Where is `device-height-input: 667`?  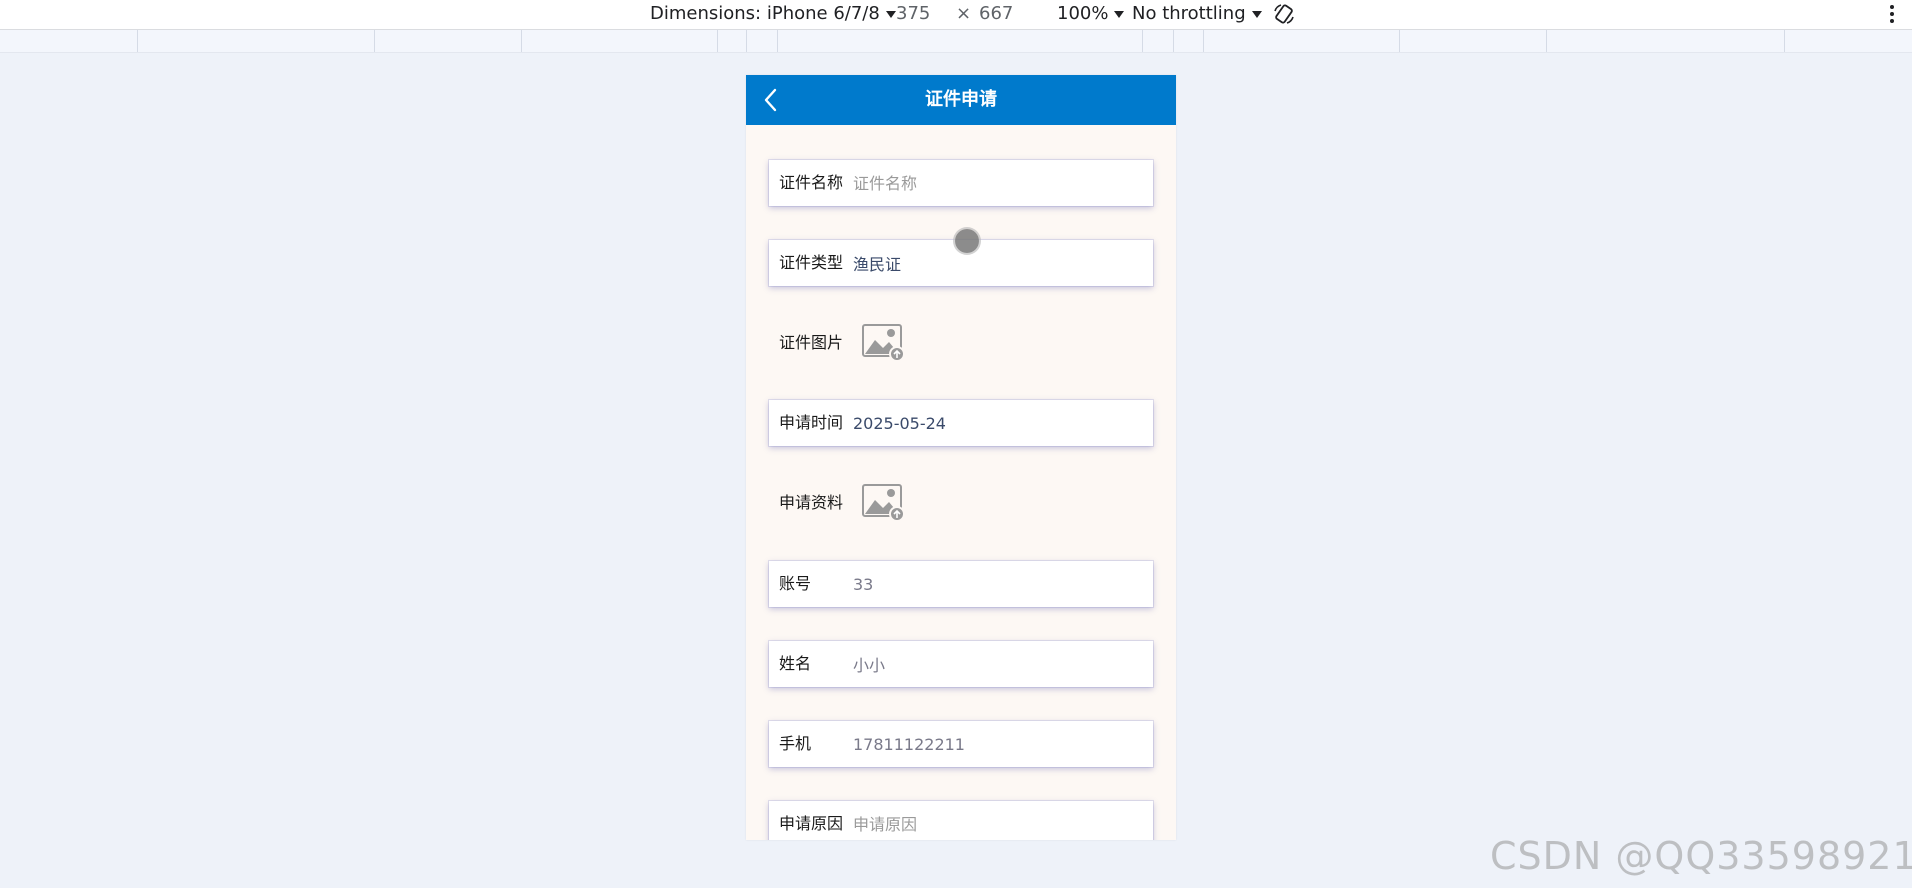
device-height-input: 667 is located at coordinates (996, 14).